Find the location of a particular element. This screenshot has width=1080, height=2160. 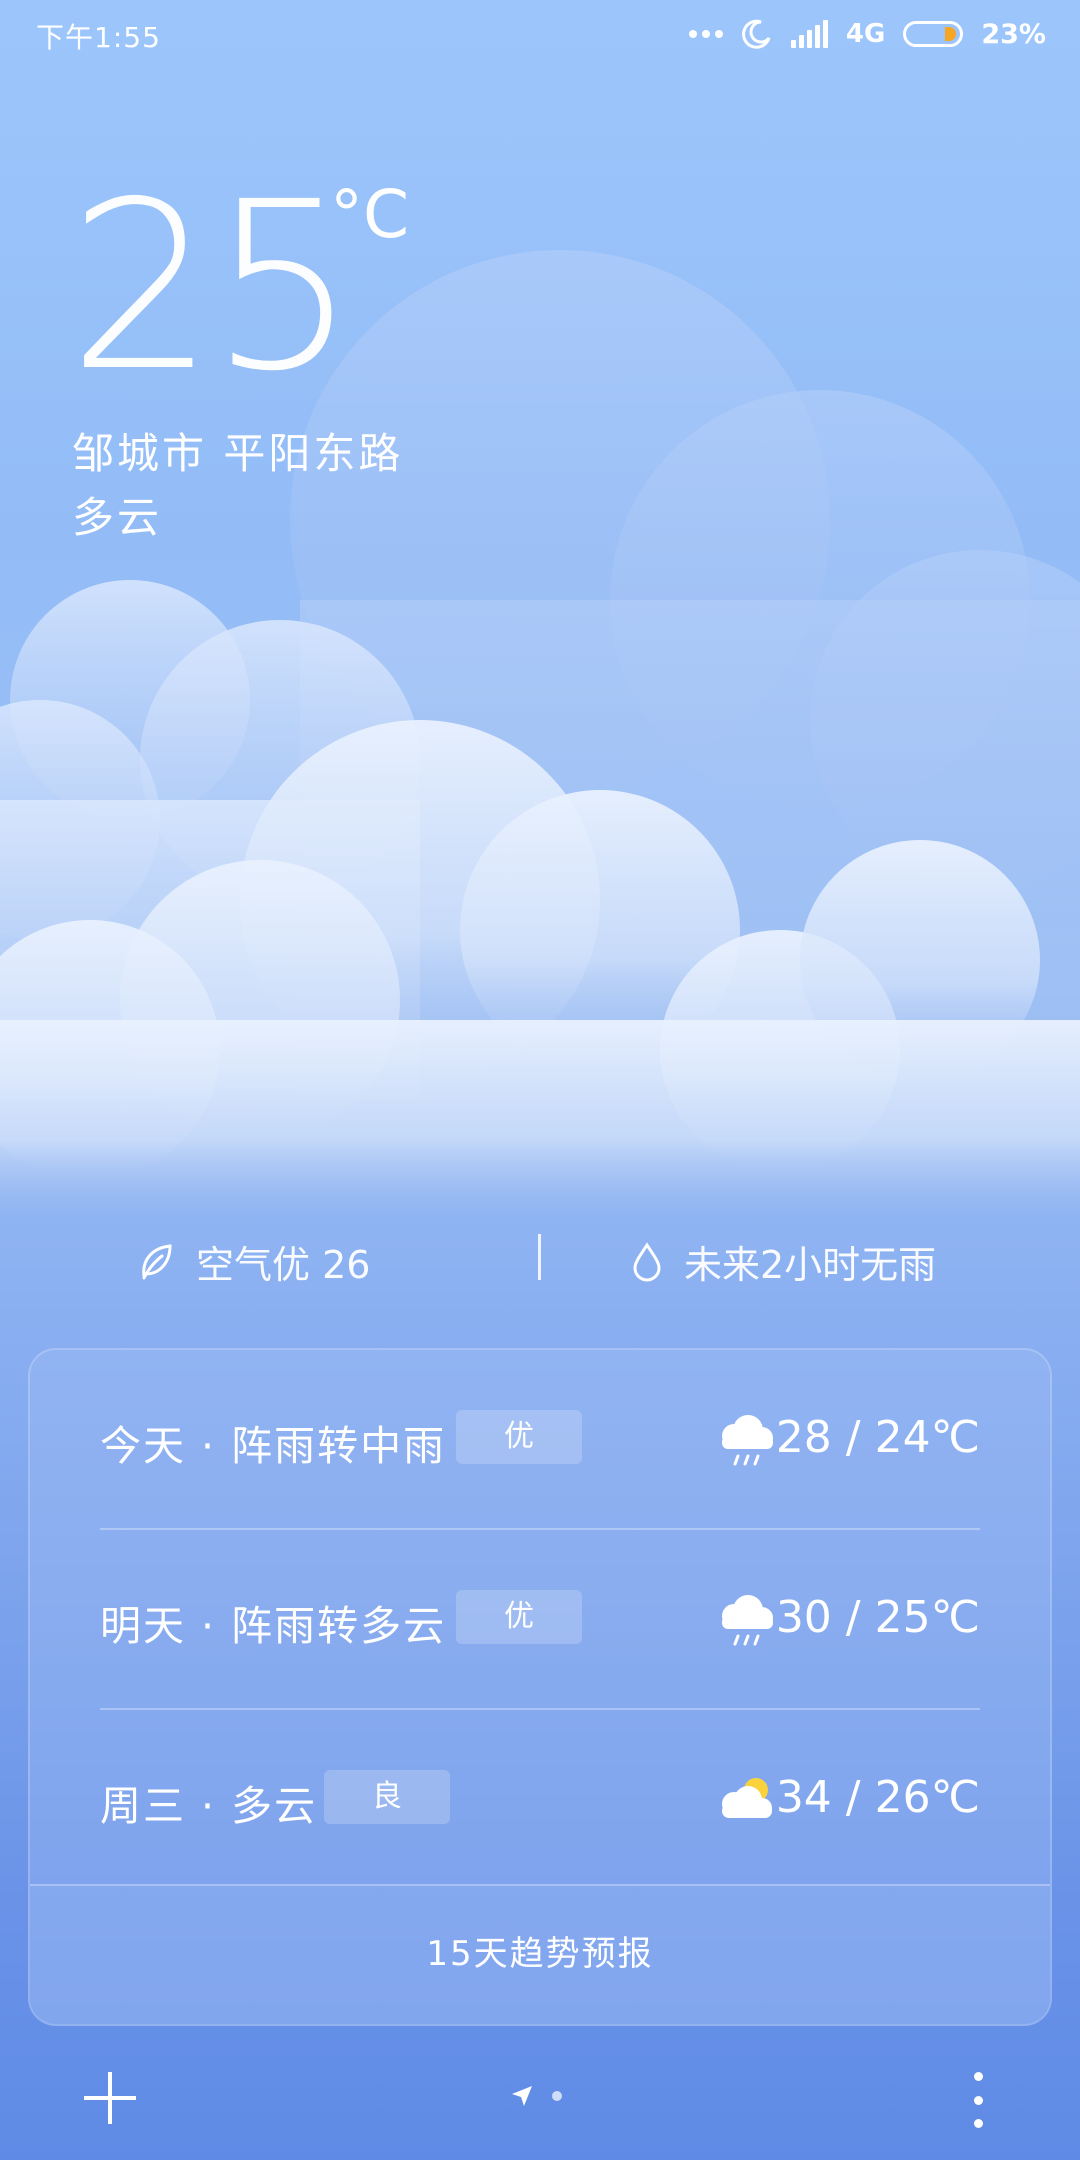

battery-percent: 23% is located at coordinates (1013, 34).